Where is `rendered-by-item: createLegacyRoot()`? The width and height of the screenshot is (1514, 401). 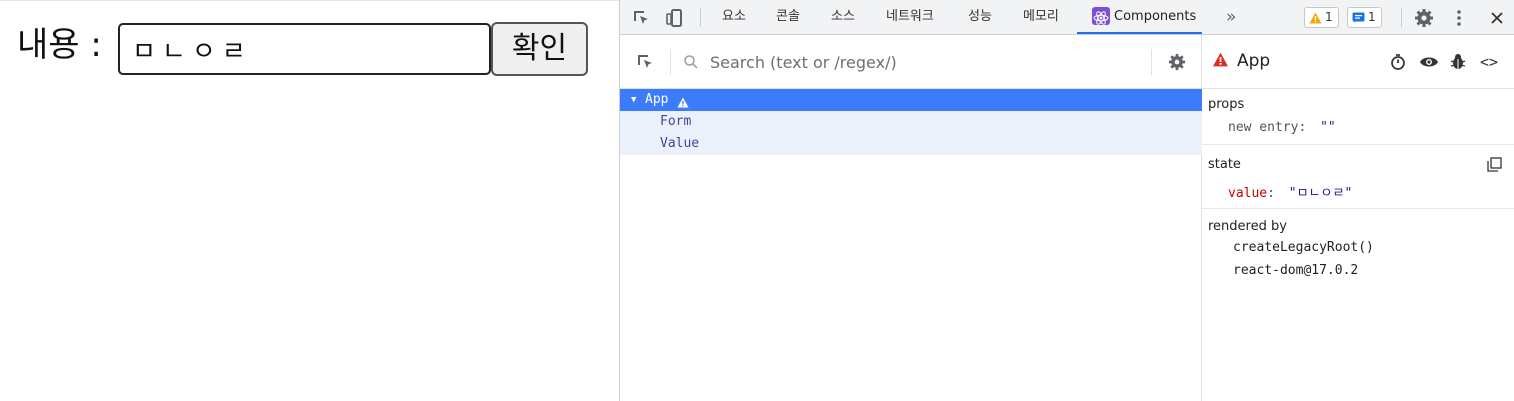 rendered-by-item: createLegacyRoot() is located at coordinates (1303, 247).